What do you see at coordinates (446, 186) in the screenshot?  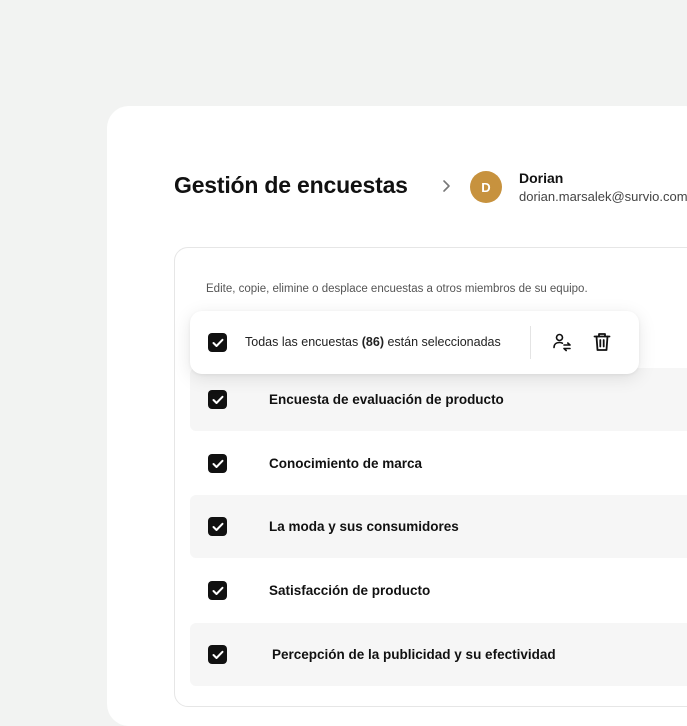 I see `chevron-right-icon` at bounding box center [446, 186].